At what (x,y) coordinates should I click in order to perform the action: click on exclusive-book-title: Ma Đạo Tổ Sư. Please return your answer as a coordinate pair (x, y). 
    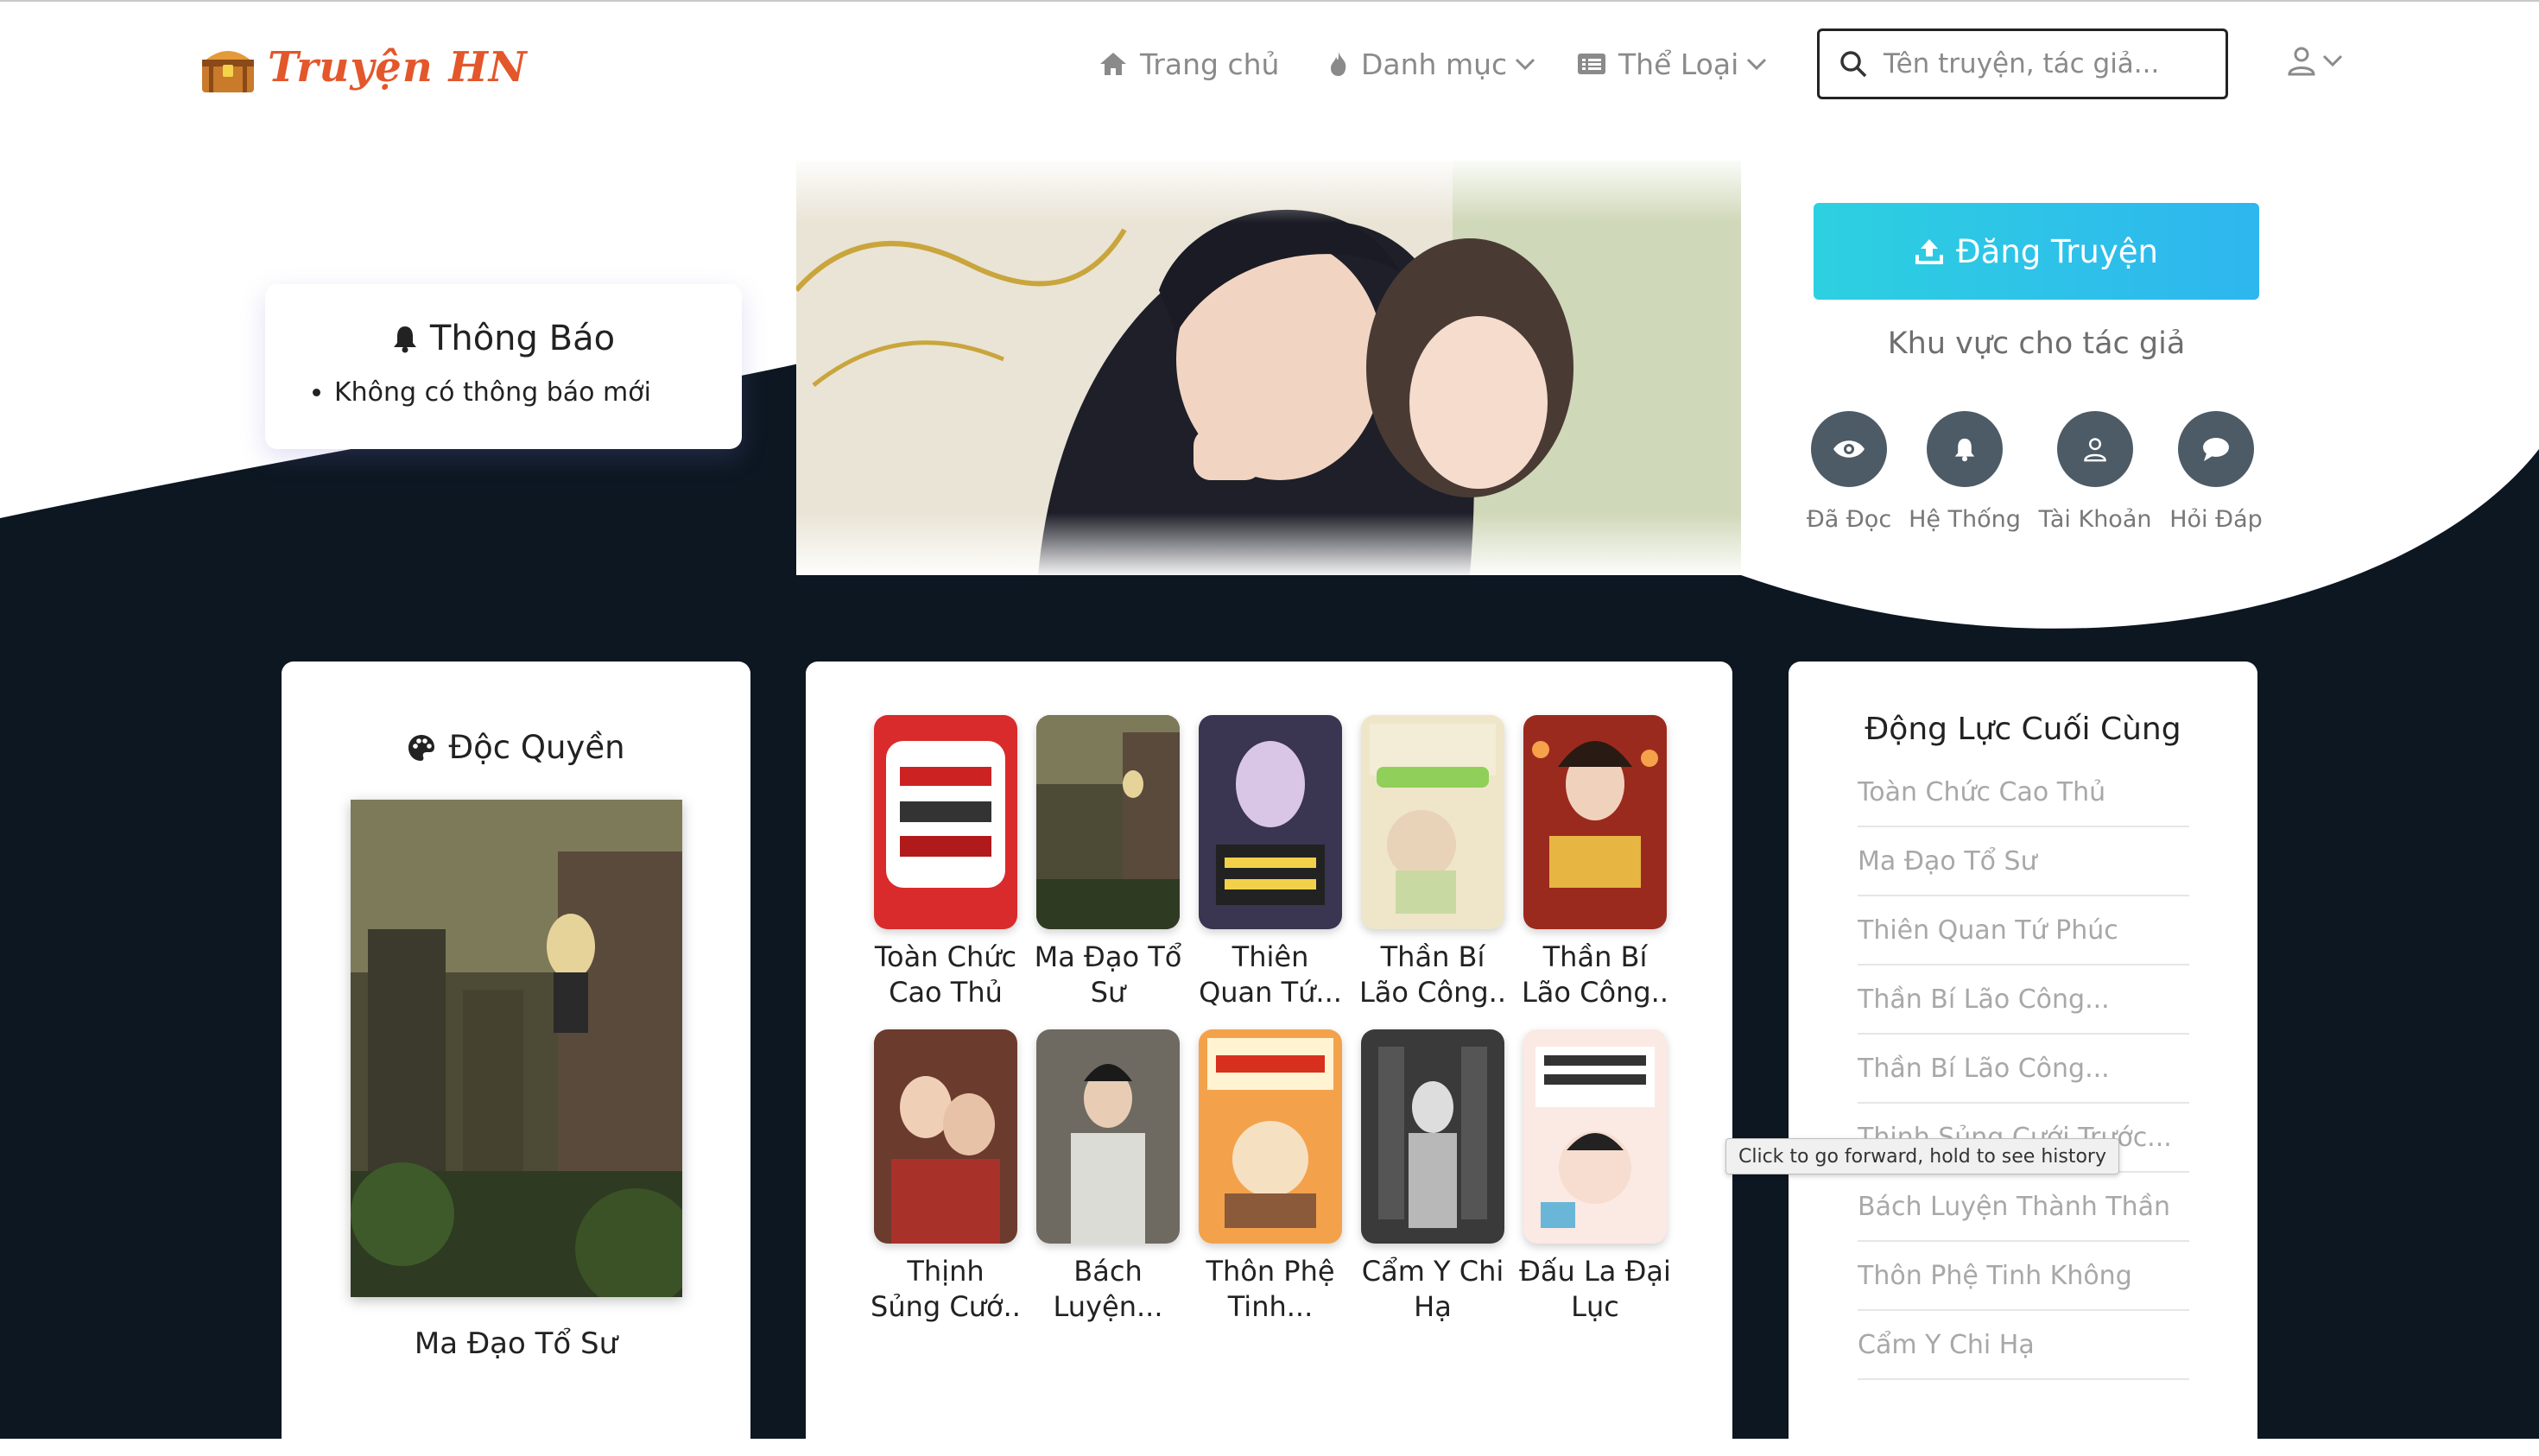
    Looking at the image, I should click on (516, 1343).